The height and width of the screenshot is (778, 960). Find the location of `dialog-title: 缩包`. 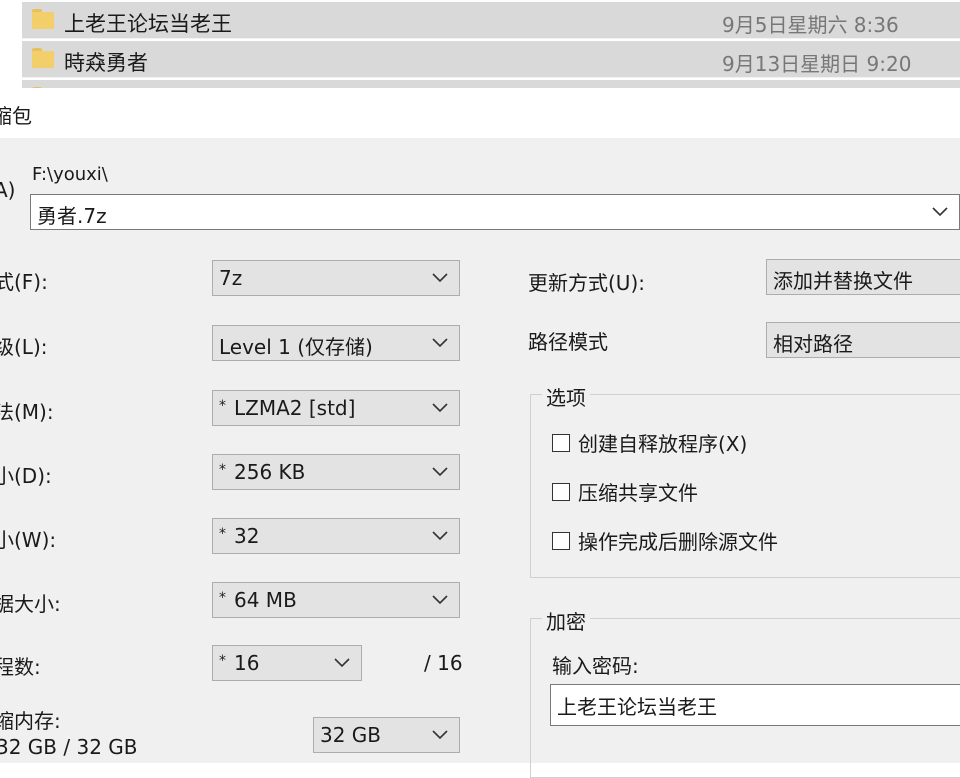

dialog-title: 缩包 is located at coordinates (16, 116).